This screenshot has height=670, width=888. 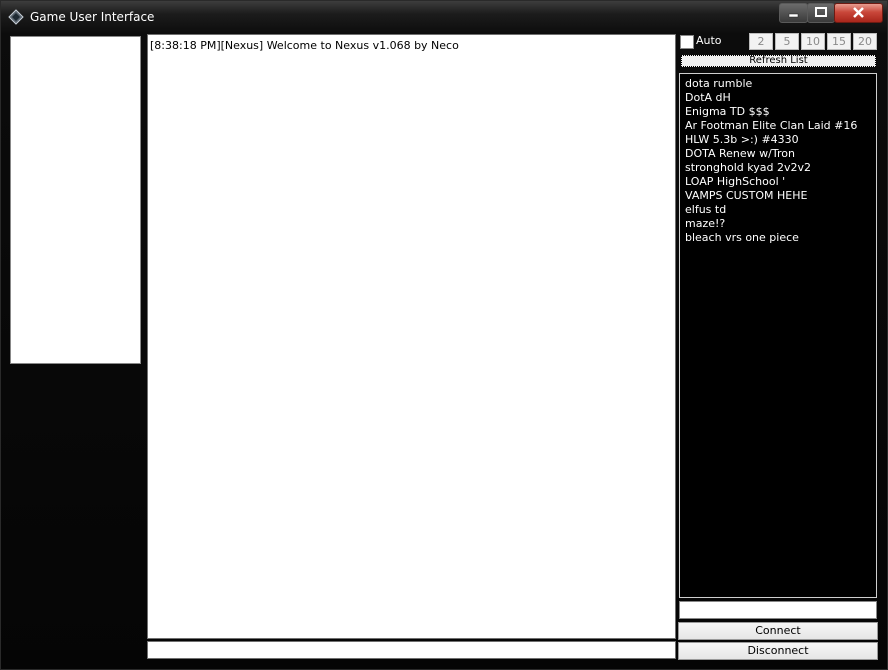 What do you see at coordinates (16, 17) in the screenshot?
I see `app-icon` at bounding box center [16, 17].